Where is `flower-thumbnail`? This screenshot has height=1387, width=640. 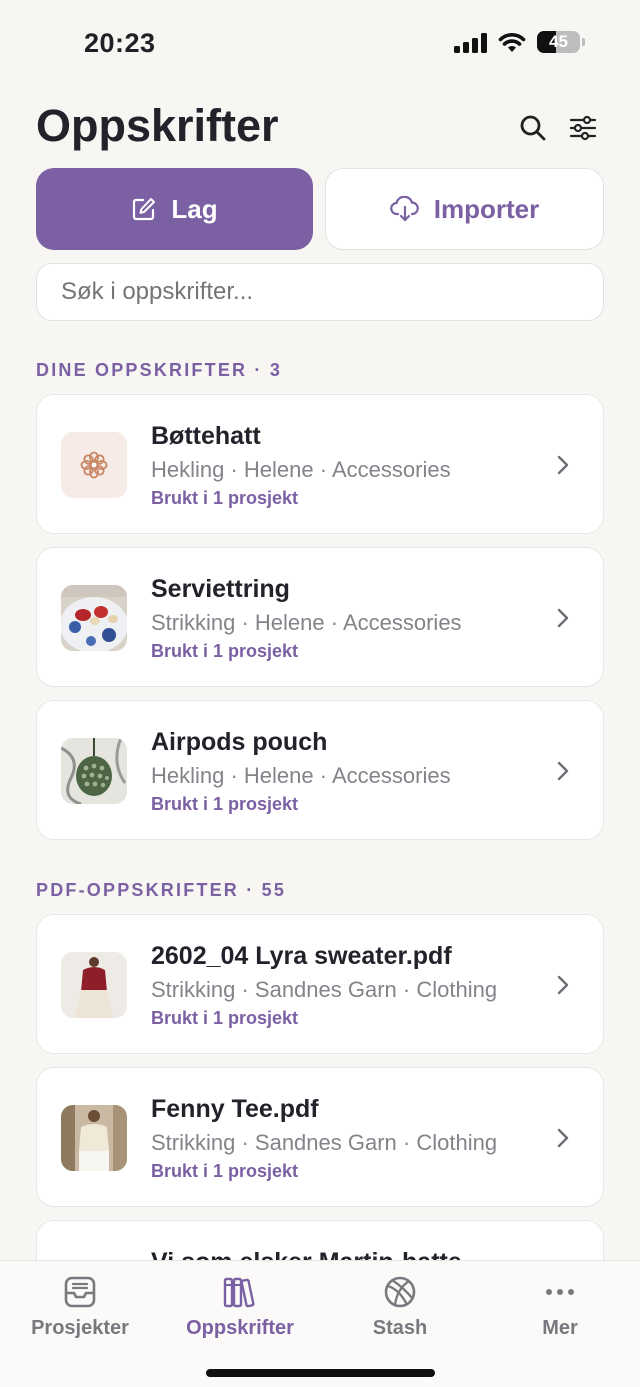 flower-thumbnail is located at coordinates (94, 465).